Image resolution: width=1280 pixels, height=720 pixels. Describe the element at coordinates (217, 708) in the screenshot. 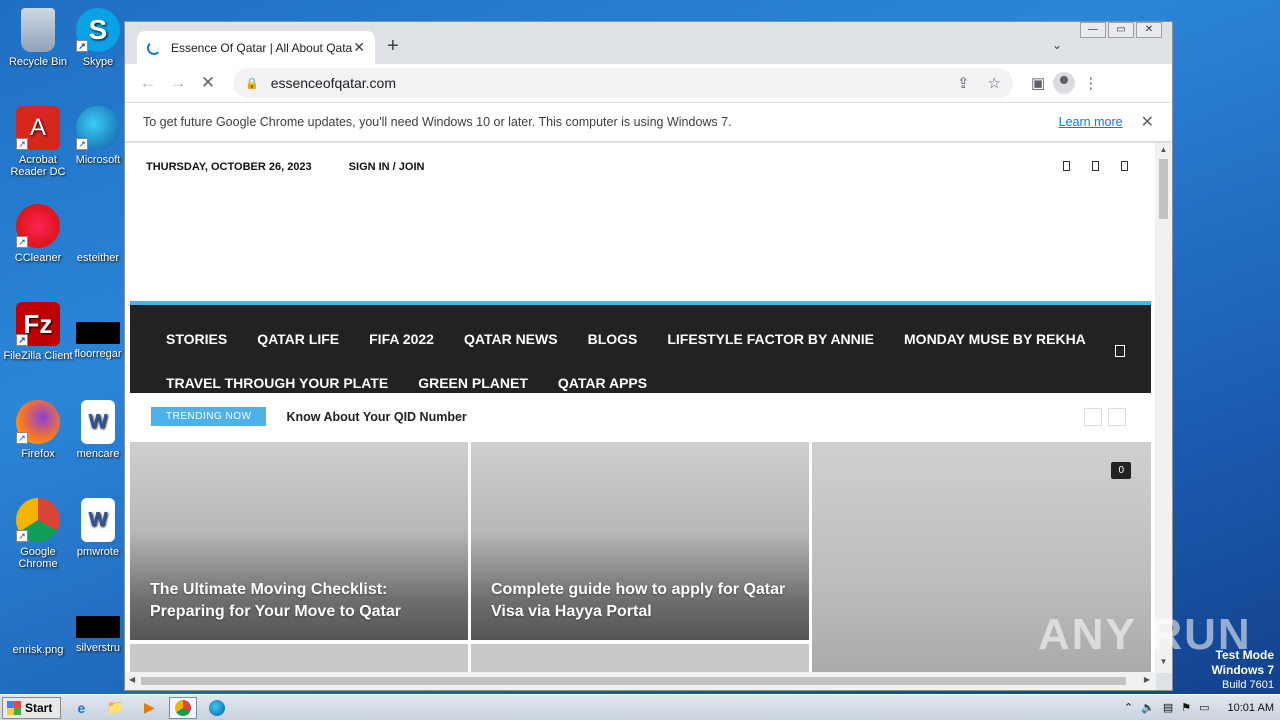

I see `edge-taskbar-icon` at that location.